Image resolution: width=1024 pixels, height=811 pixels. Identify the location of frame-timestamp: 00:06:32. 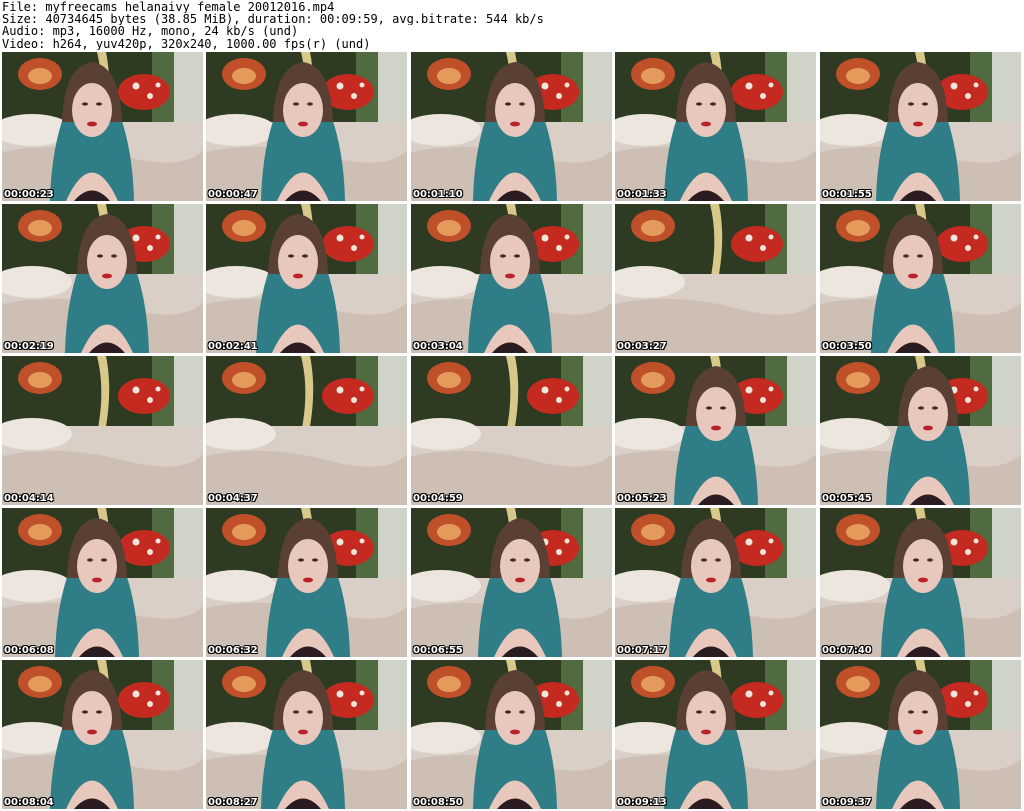
(233, 650).